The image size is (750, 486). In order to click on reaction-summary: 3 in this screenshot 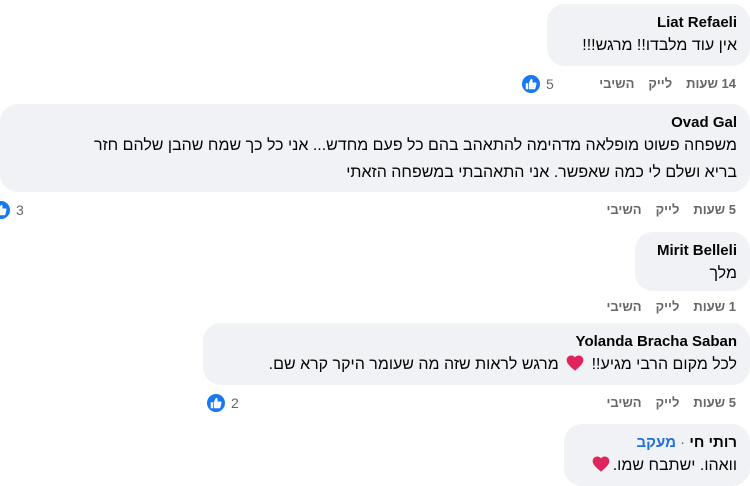, I will do `click(12, 210)`.